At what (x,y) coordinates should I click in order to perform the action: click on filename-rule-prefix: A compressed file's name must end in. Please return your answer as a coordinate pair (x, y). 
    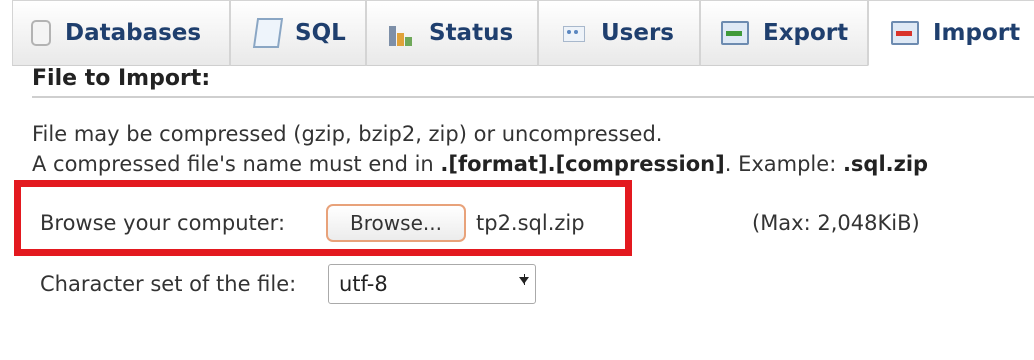
    Looking at the image, I should click on (236, 164).